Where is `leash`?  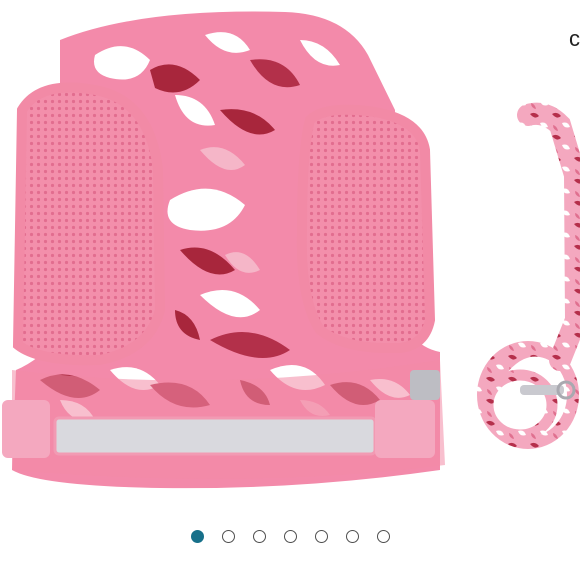
leash is located at coordinates (528, 275).